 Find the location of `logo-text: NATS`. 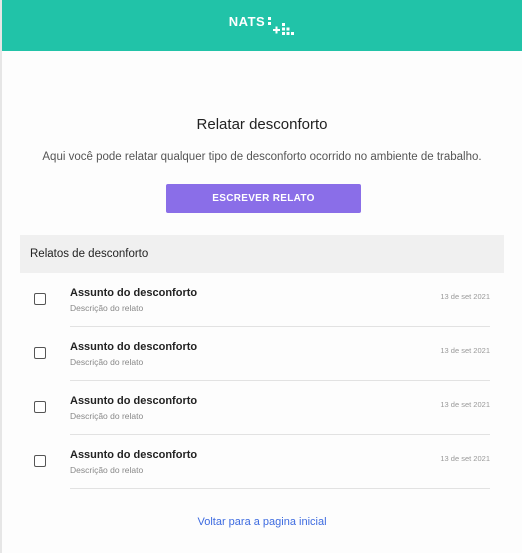

logo-text: NATS is located at coordinates (247, 21).